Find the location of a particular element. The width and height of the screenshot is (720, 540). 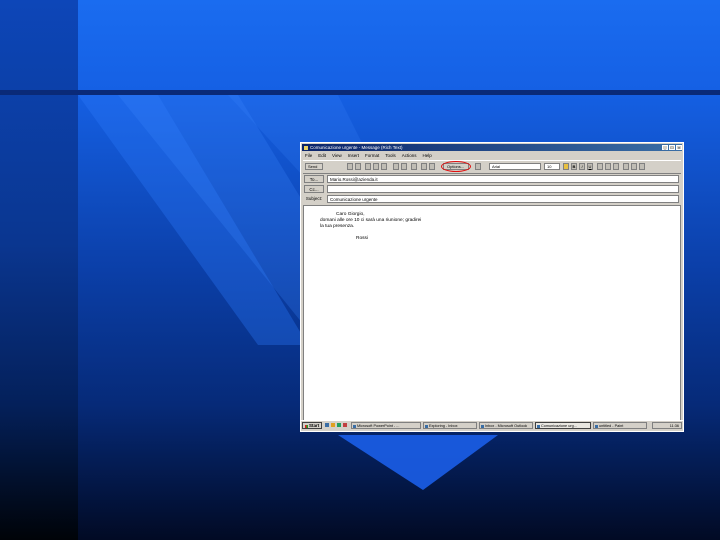

bold-button: B is located at coordinates (574, 166).